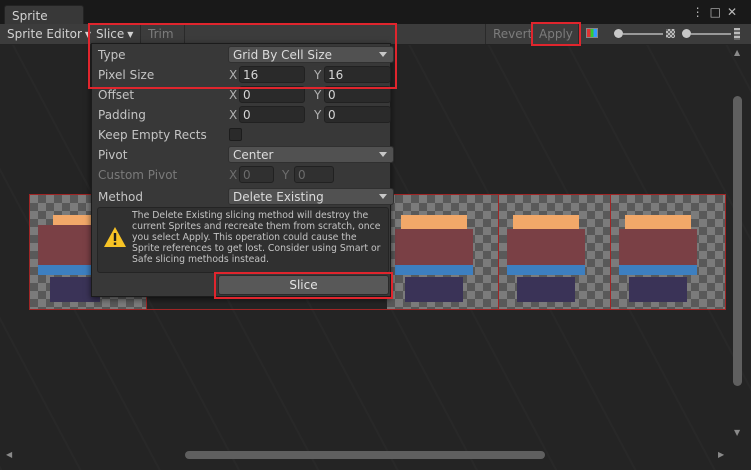  What do you see at coordinates (737, 34) in the screenshot?
I see `mip-level-icon` at bounding box center [737, 34].